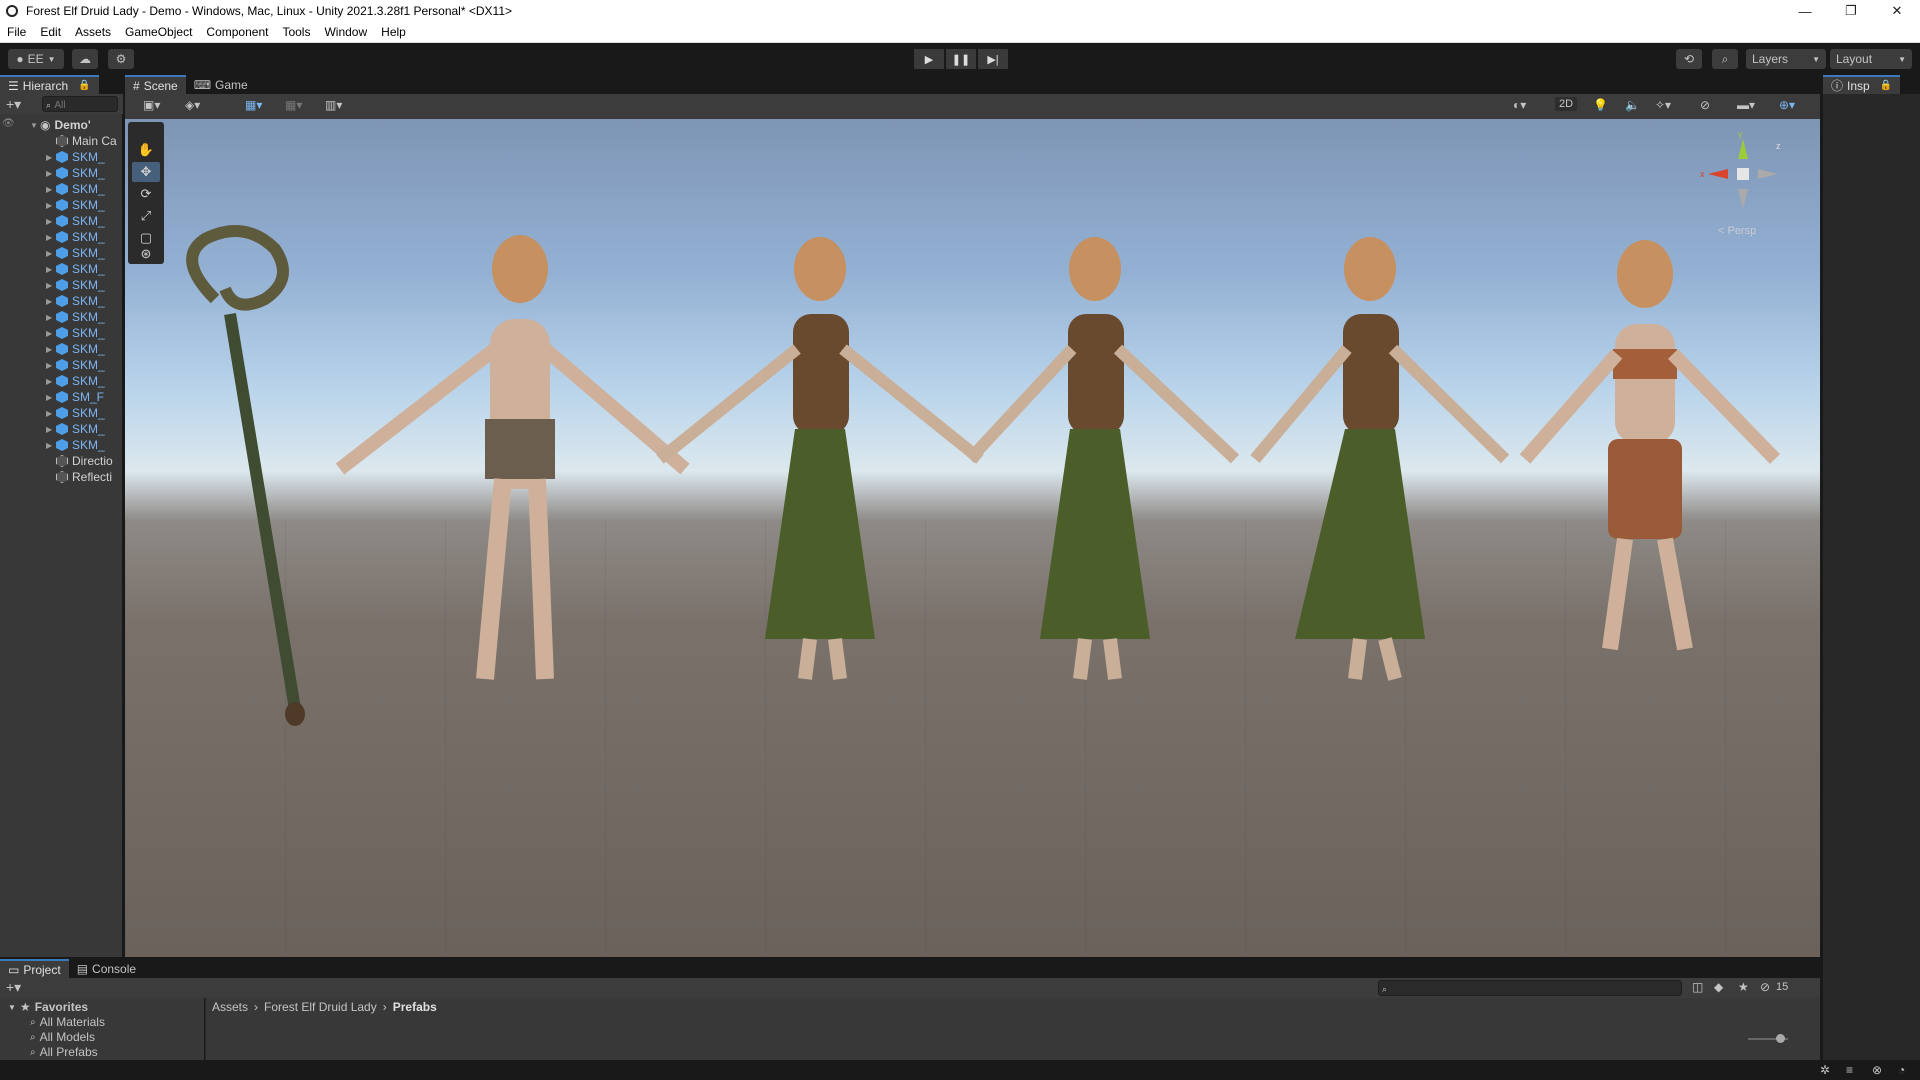  I want to click on breadcrumb-item-current: Prefabs, so click(415, 1007).